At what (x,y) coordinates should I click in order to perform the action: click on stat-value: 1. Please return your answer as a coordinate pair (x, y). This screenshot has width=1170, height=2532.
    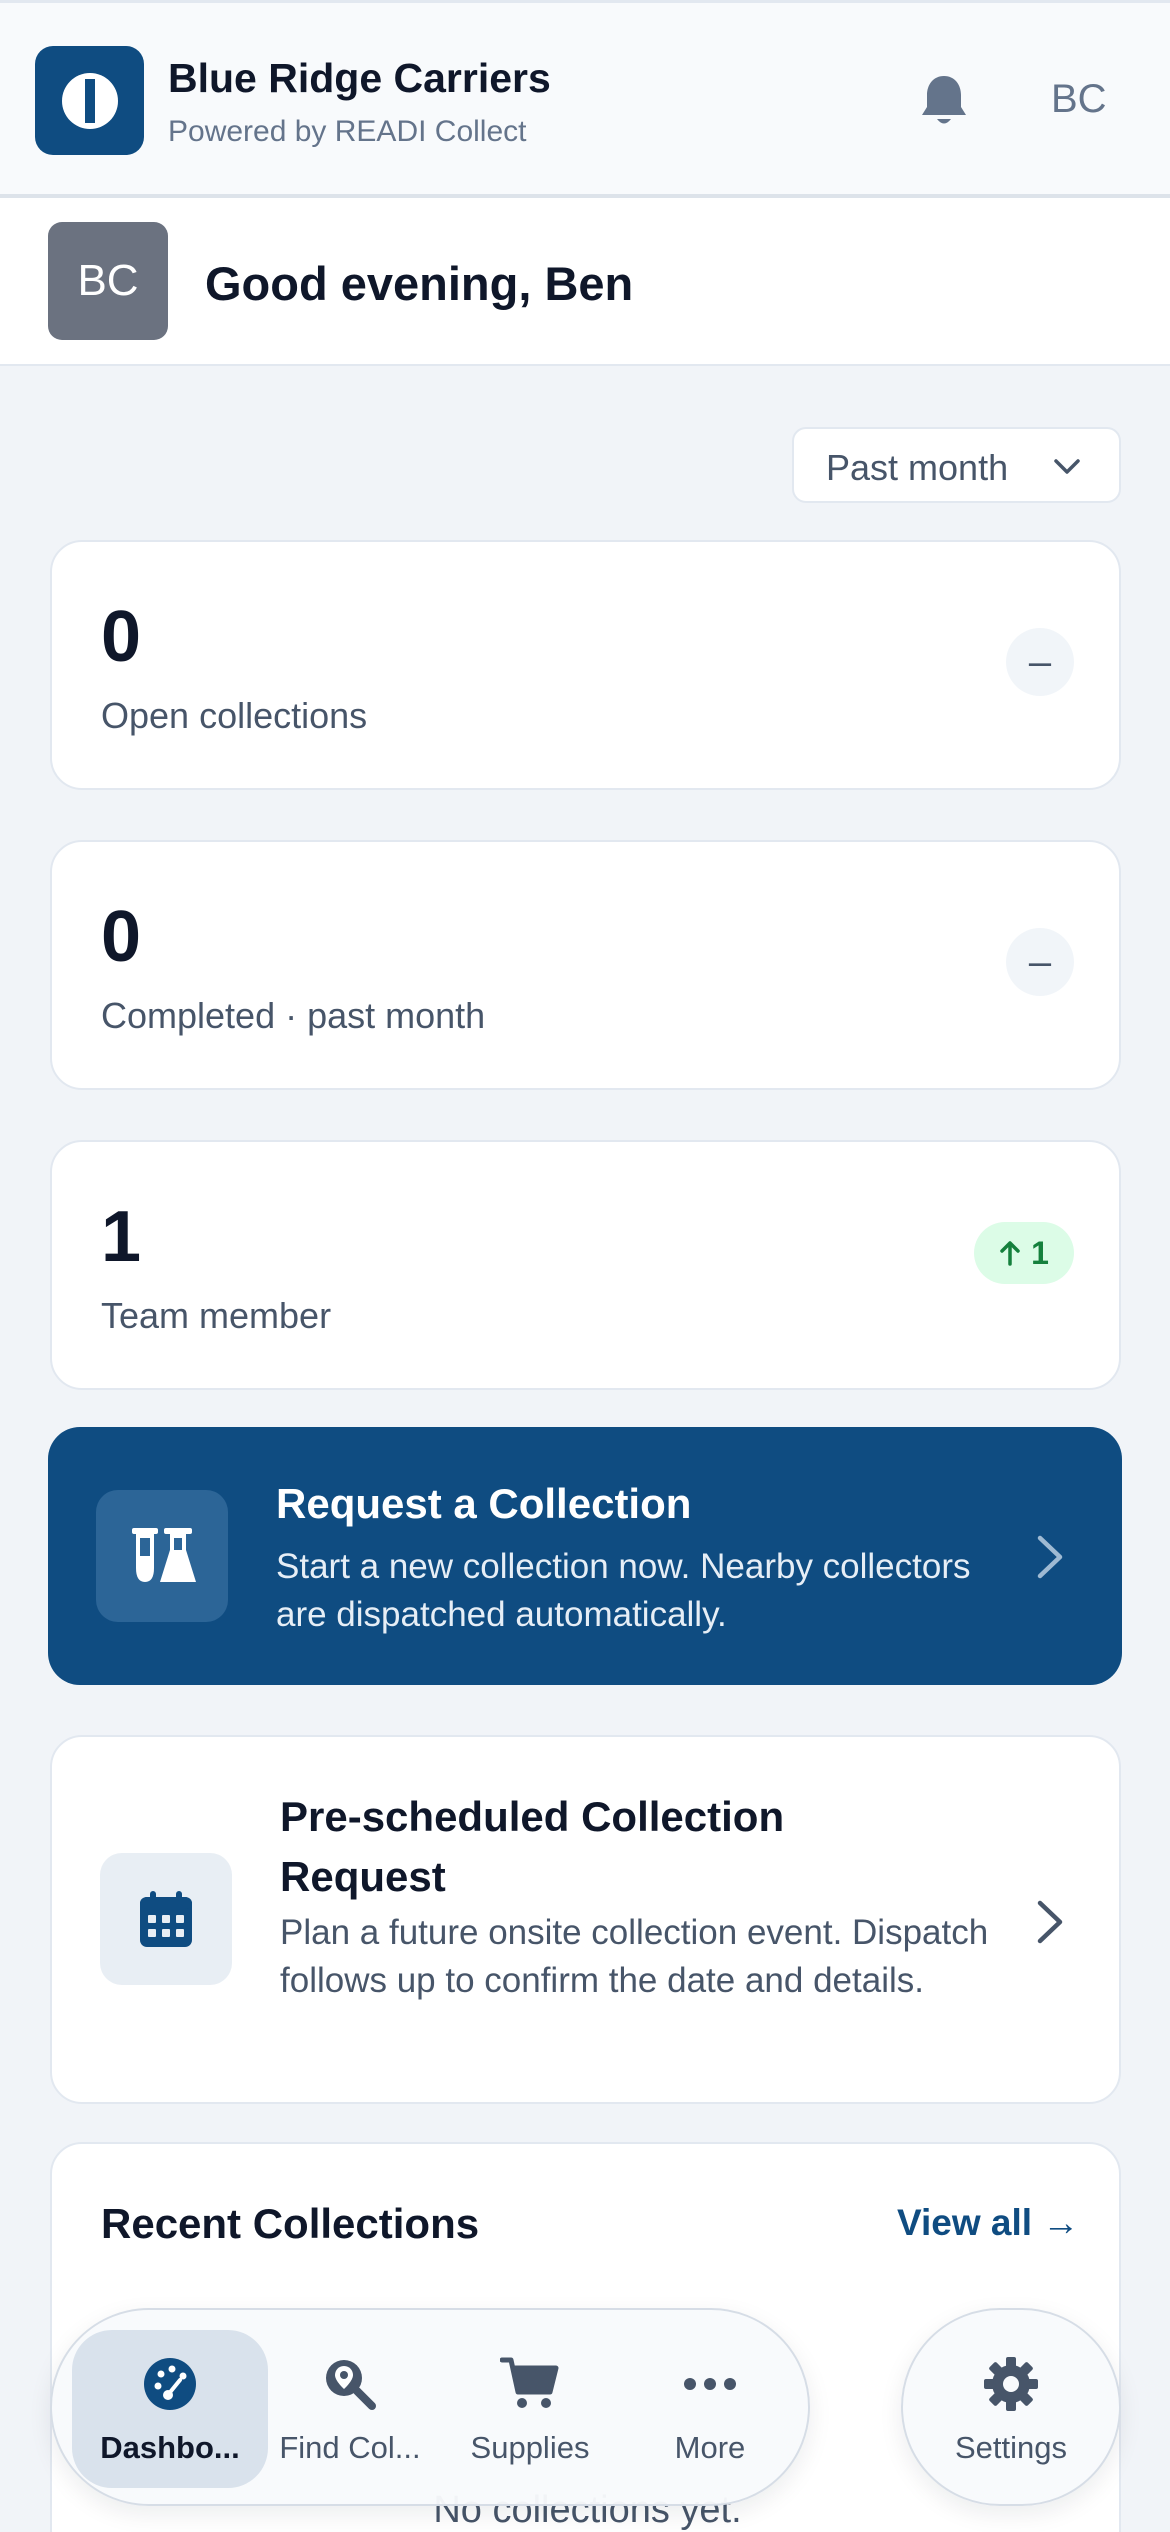
    Looking at the image, I should click on (121, 1237).